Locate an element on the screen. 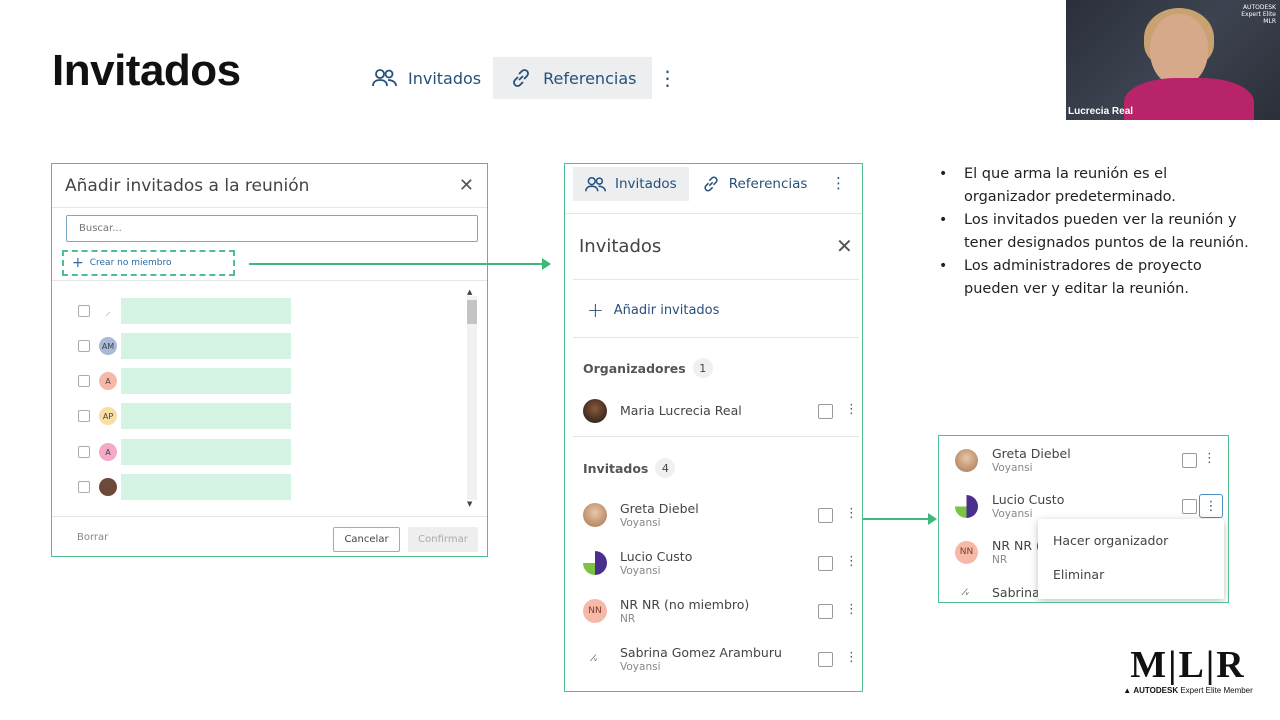 The height and width of the screenshot is (720, 1280). avatar: A is located at coordinates (108, 452).